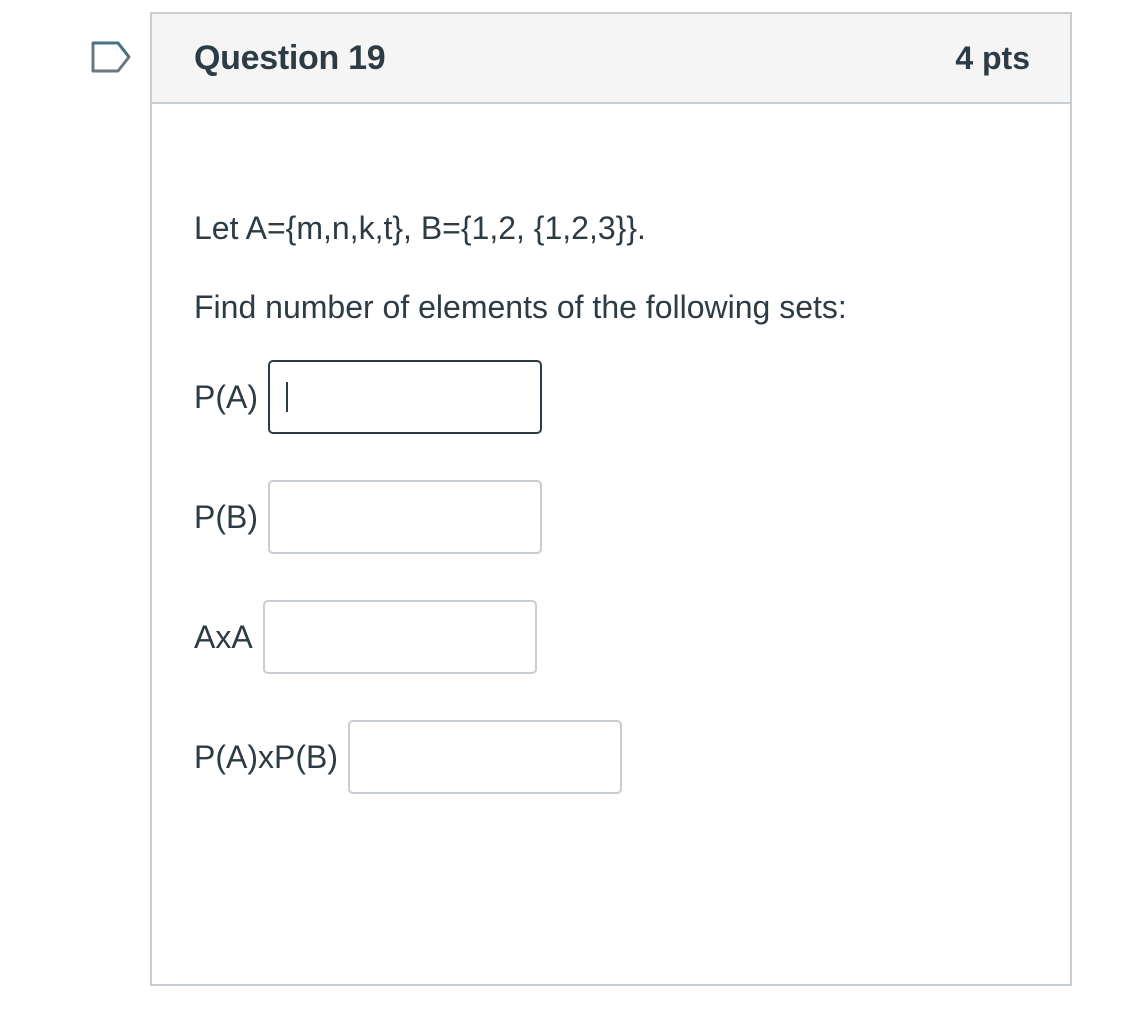  I want to click on answer-row-papb: P(A)xP(B), so click(408, 757).